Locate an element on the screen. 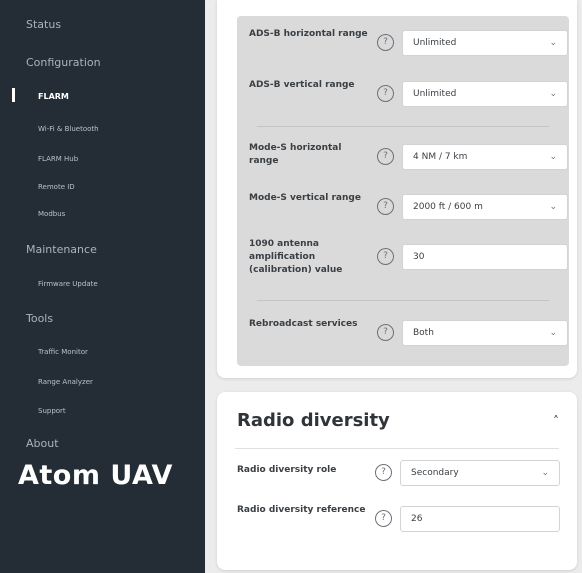  select-value: Both is located at coordinates (423, 333).